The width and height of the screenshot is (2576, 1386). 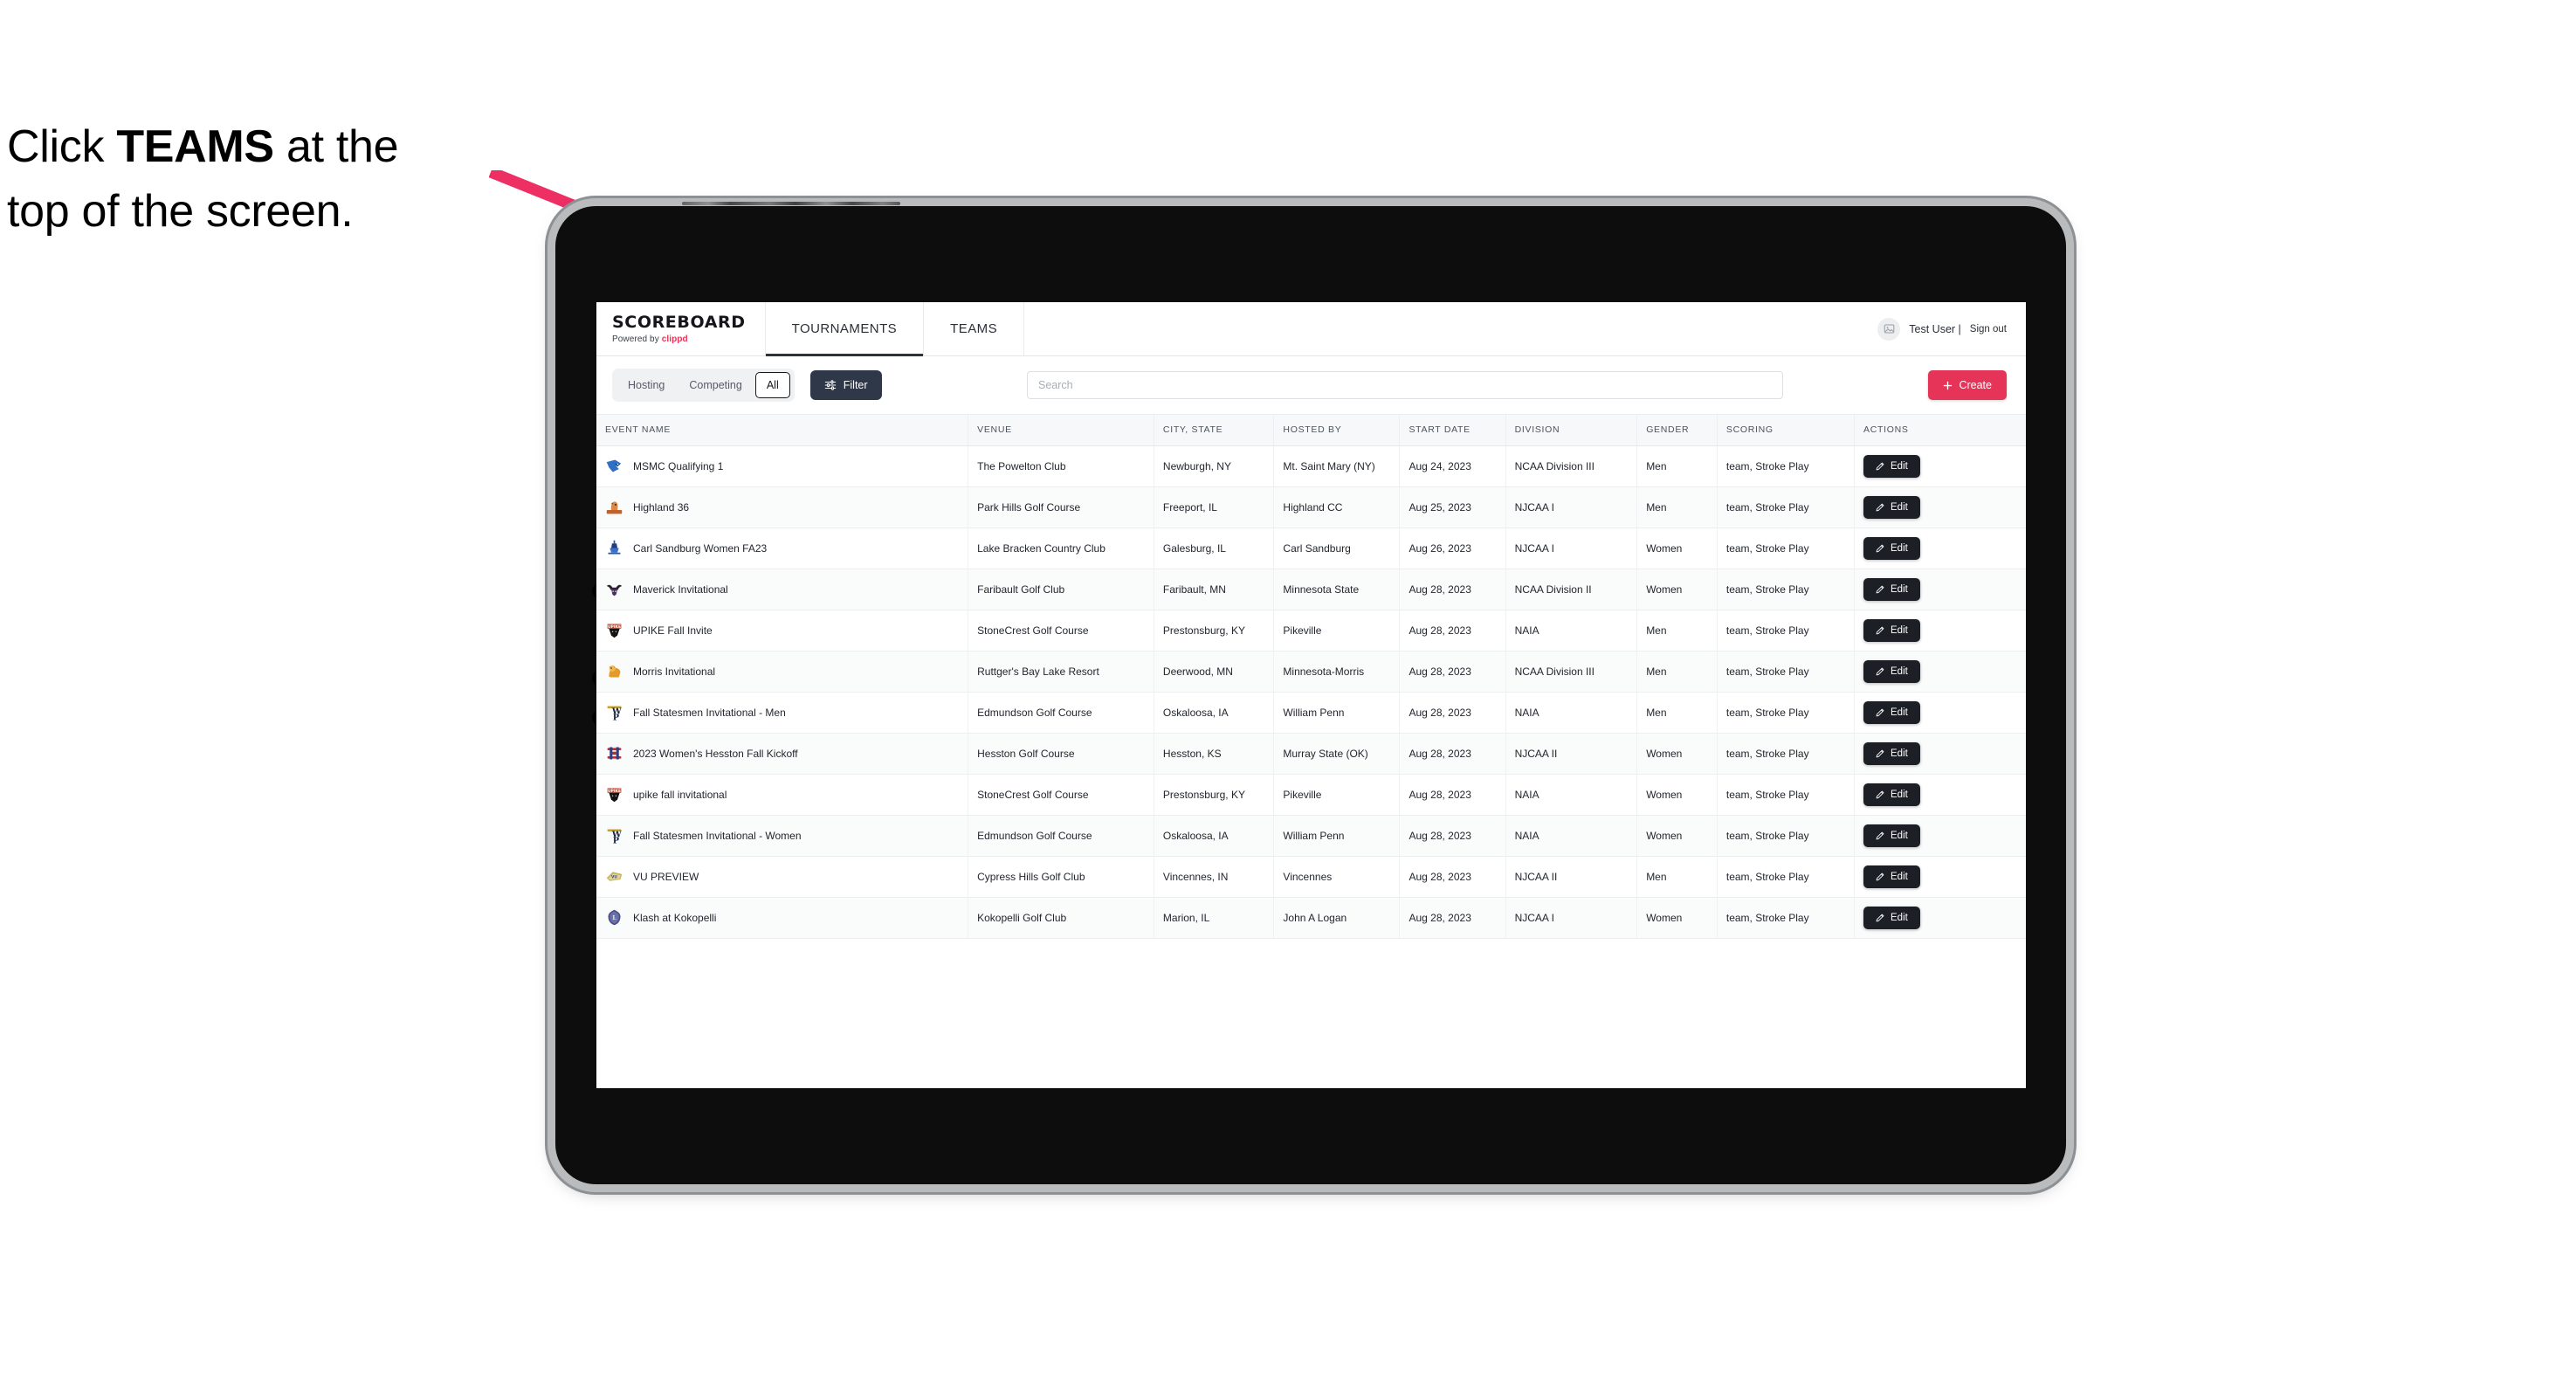 What do you see at coordinates (1880, 836) in the screenshot?
I see `pencil-icon` at bounding box center [1880, 836].